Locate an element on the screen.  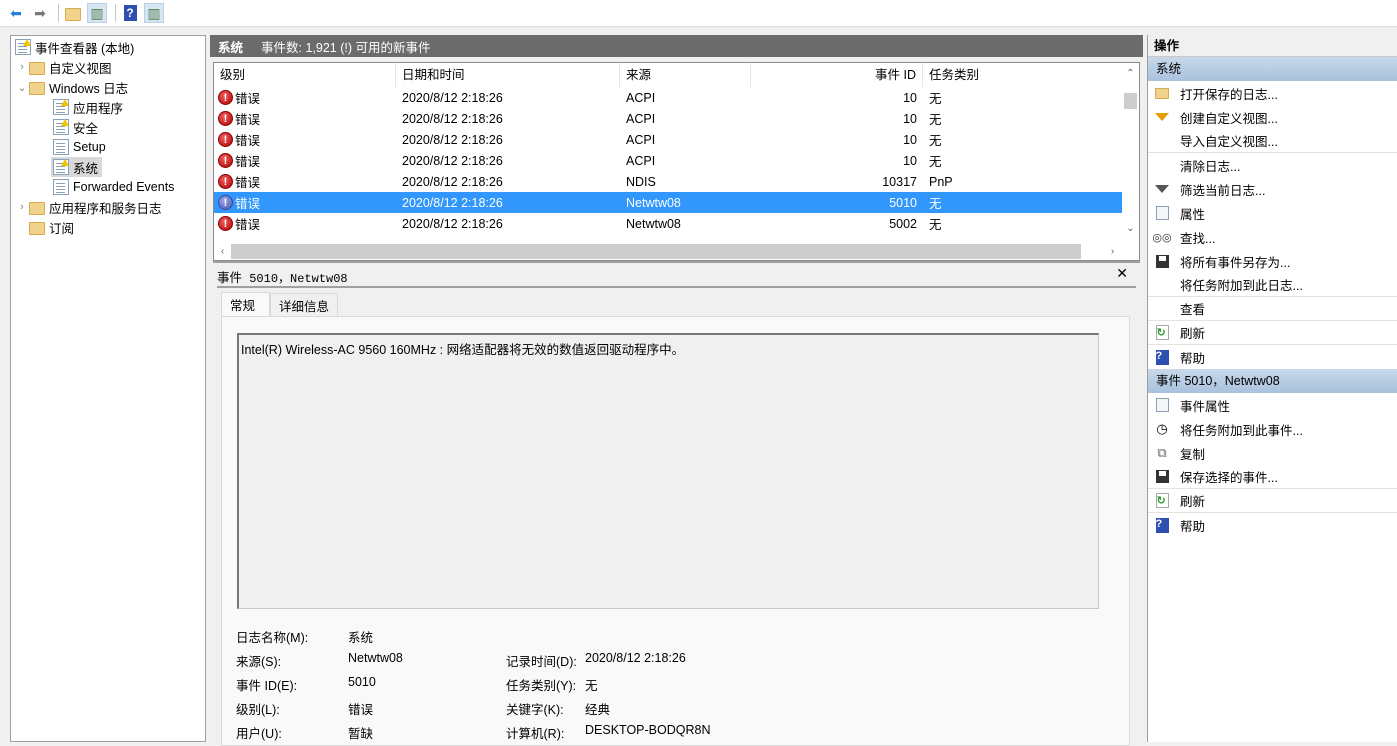
tree-item-application: 应用程序 is located at coordinates (88, 107).